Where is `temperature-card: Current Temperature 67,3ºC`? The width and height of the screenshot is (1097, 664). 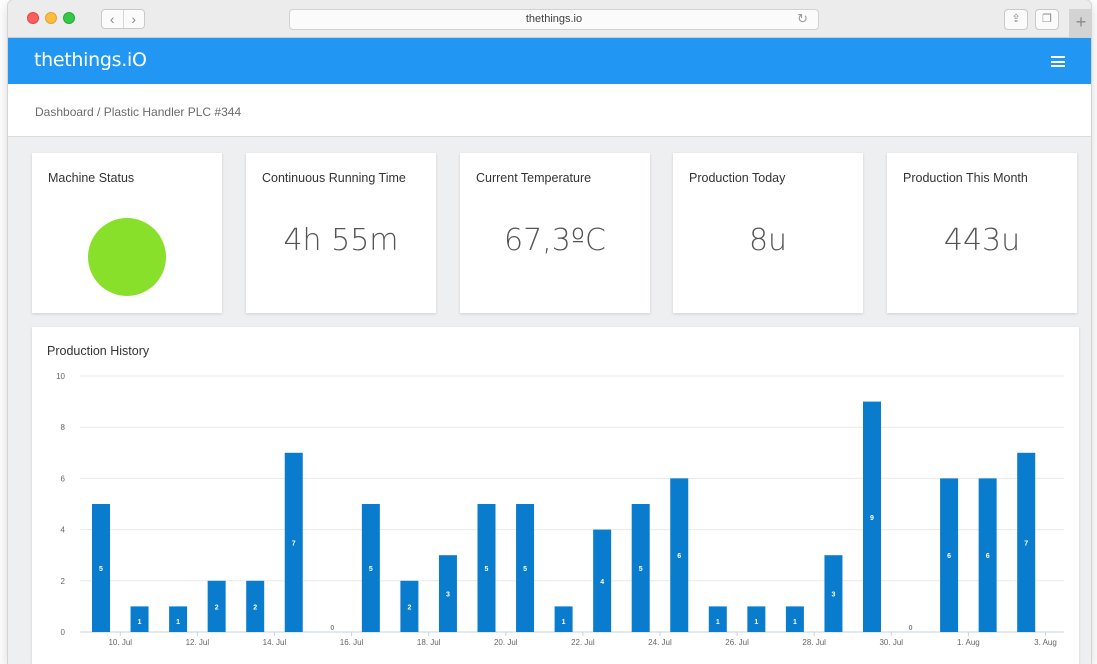 temperature-card: Current Temperature 67,3ºC is located at coordinates (555, 233).